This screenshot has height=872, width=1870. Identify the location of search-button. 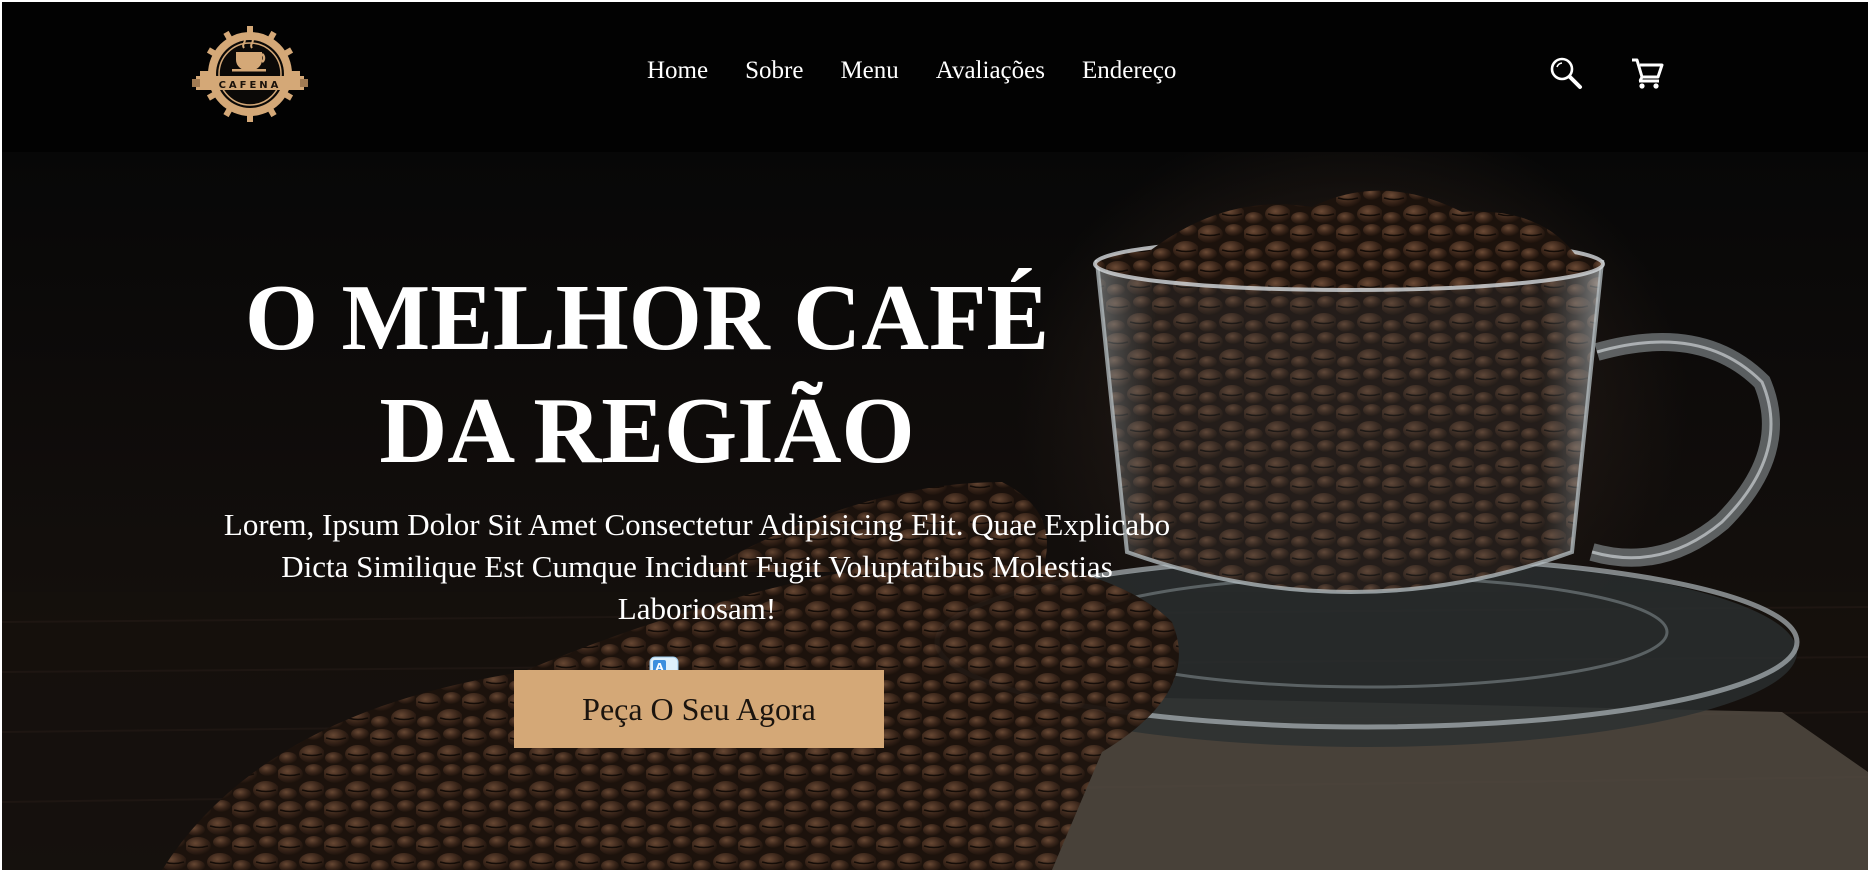
(1566, 73).